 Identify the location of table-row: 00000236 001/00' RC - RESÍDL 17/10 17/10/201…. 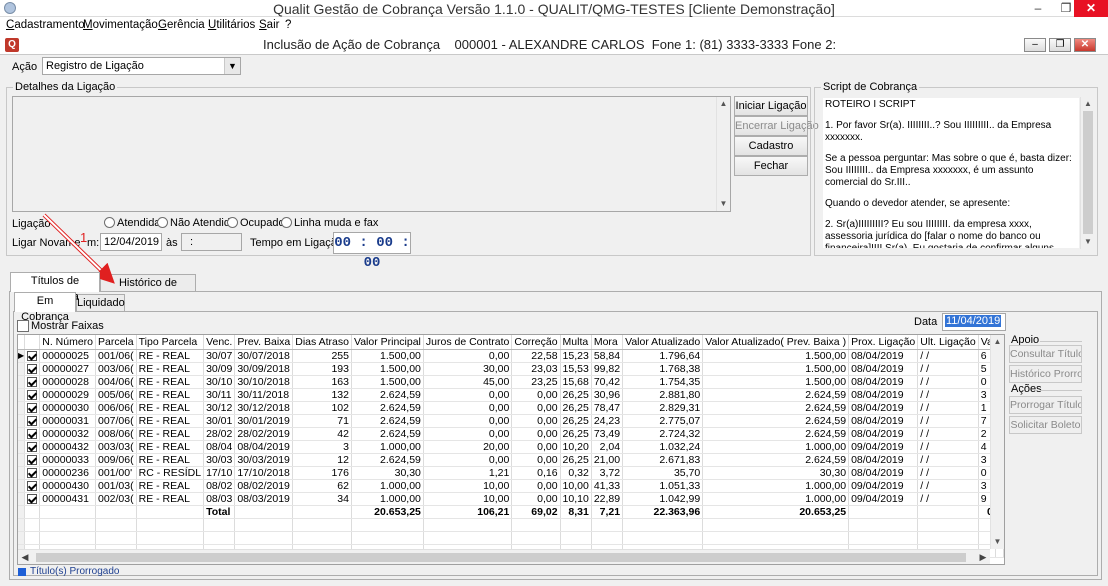
(511, 473).